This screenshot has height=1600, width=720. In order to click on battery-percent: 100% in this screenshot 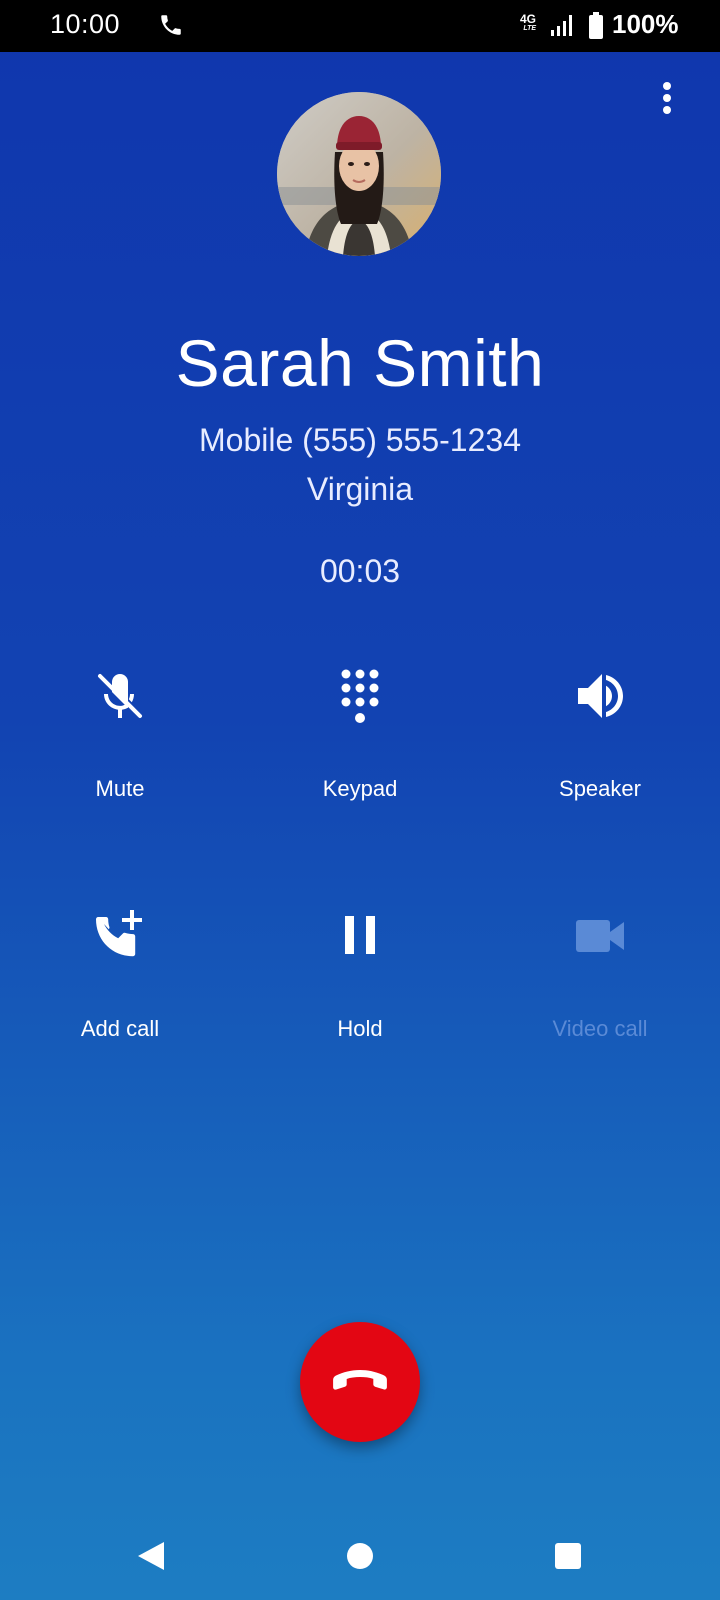, I will do `click(645, 24)`.